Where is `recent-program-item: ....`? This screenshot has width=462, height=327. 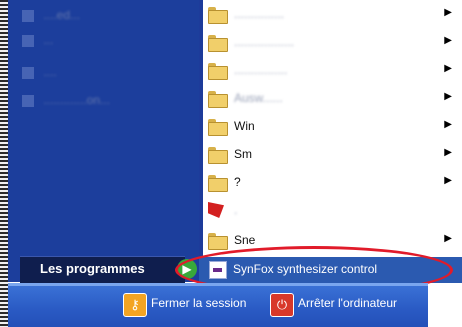 recent-program-item: .... is located at coordinates (39, 72).